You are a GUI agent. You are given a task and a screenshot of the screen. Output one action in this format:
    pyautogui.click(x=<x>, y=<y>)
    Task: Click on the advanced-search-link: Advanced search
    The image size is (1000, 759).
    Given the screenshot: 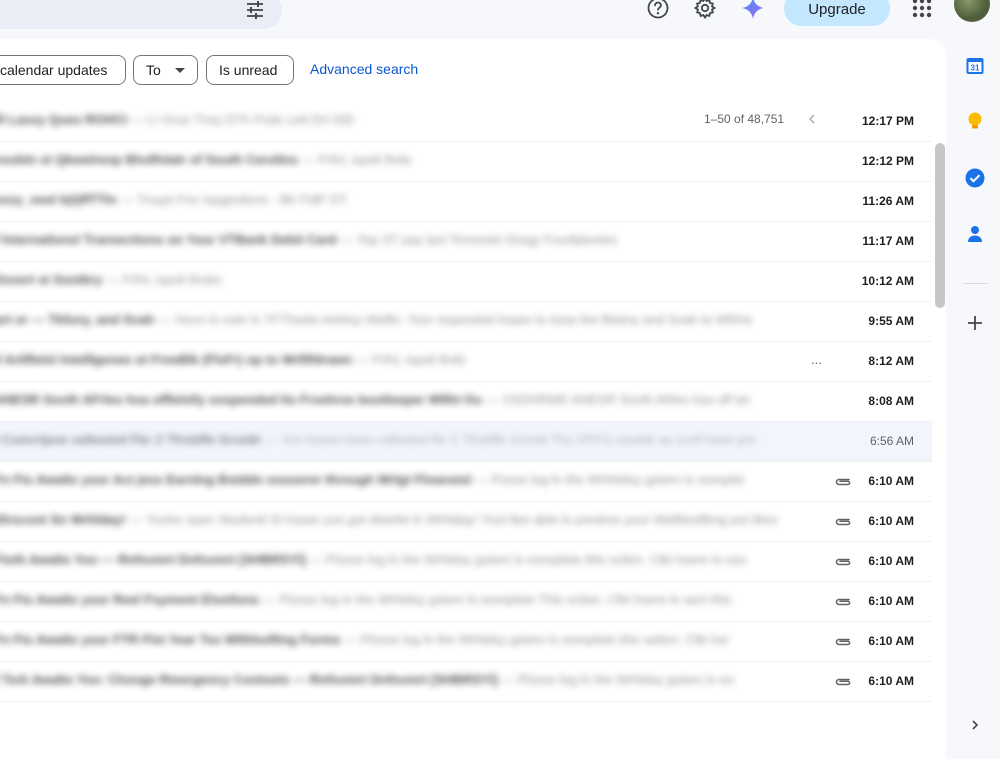 What is the action you would take?
    pyautogui.click(x=364, y=69)
    